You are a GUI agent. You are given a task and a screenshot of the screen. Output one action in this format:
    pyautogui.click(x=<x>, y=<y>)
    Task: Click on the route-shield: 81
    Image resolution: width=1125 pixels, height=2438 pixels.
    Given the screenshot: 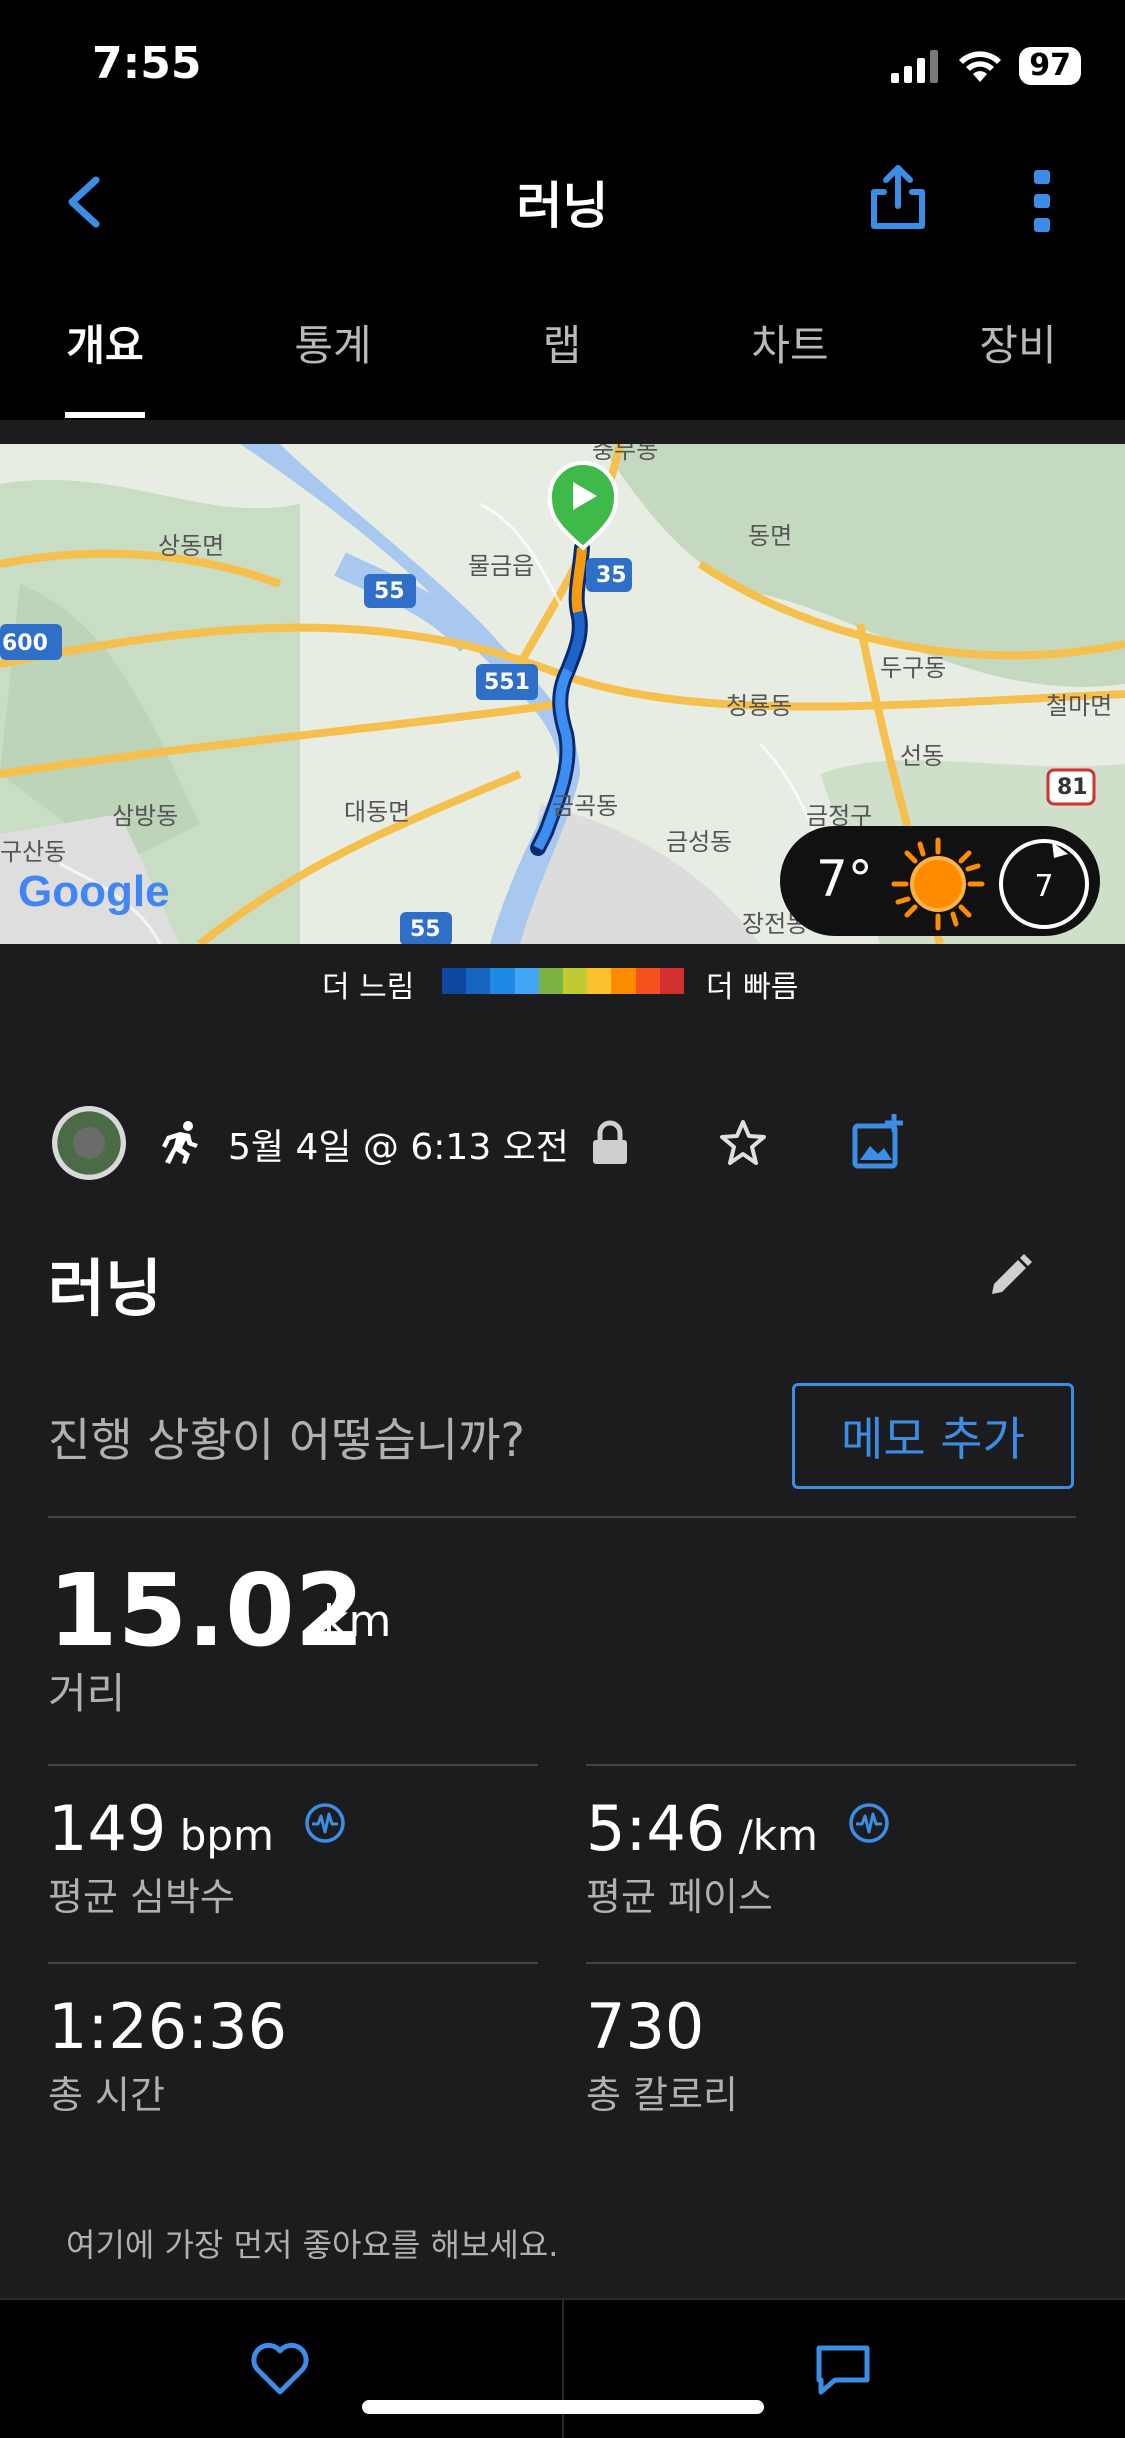 What is the action you would take?
    pyautogui.click(x=1071, y=787)
    